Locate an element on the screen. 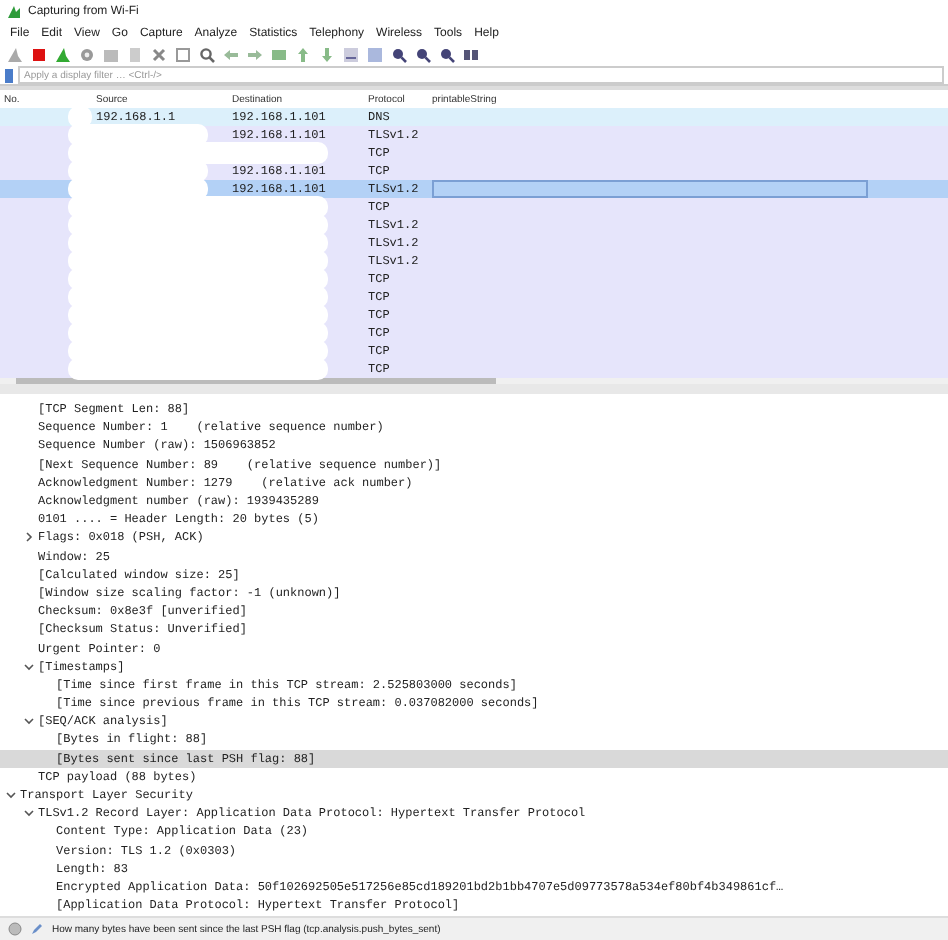  scrollbar is located at coordinates (256, 381).